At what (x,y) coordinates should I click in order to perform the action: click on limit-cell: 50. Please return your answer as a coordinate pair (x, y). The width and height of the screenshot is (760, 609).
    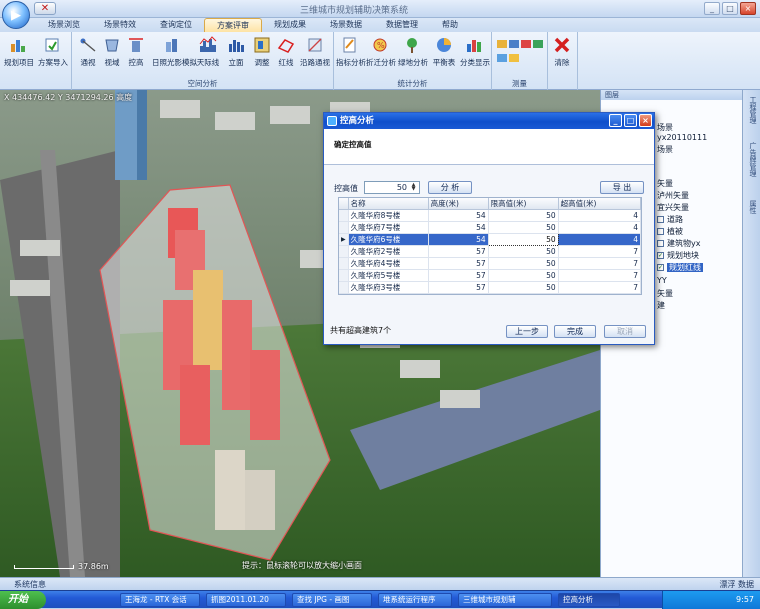
    Looking at the image, I should click on (523, 275).